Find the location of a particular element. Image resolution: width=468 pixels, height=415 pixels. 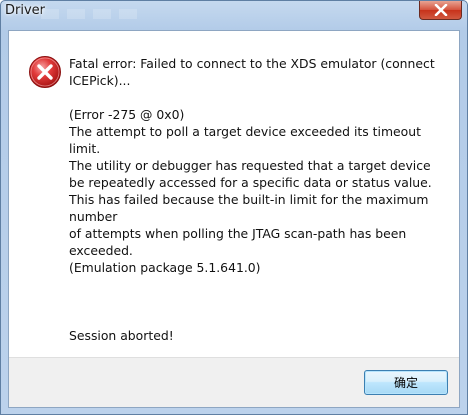

title-bar: Driver is located at coordinates (234, 12).